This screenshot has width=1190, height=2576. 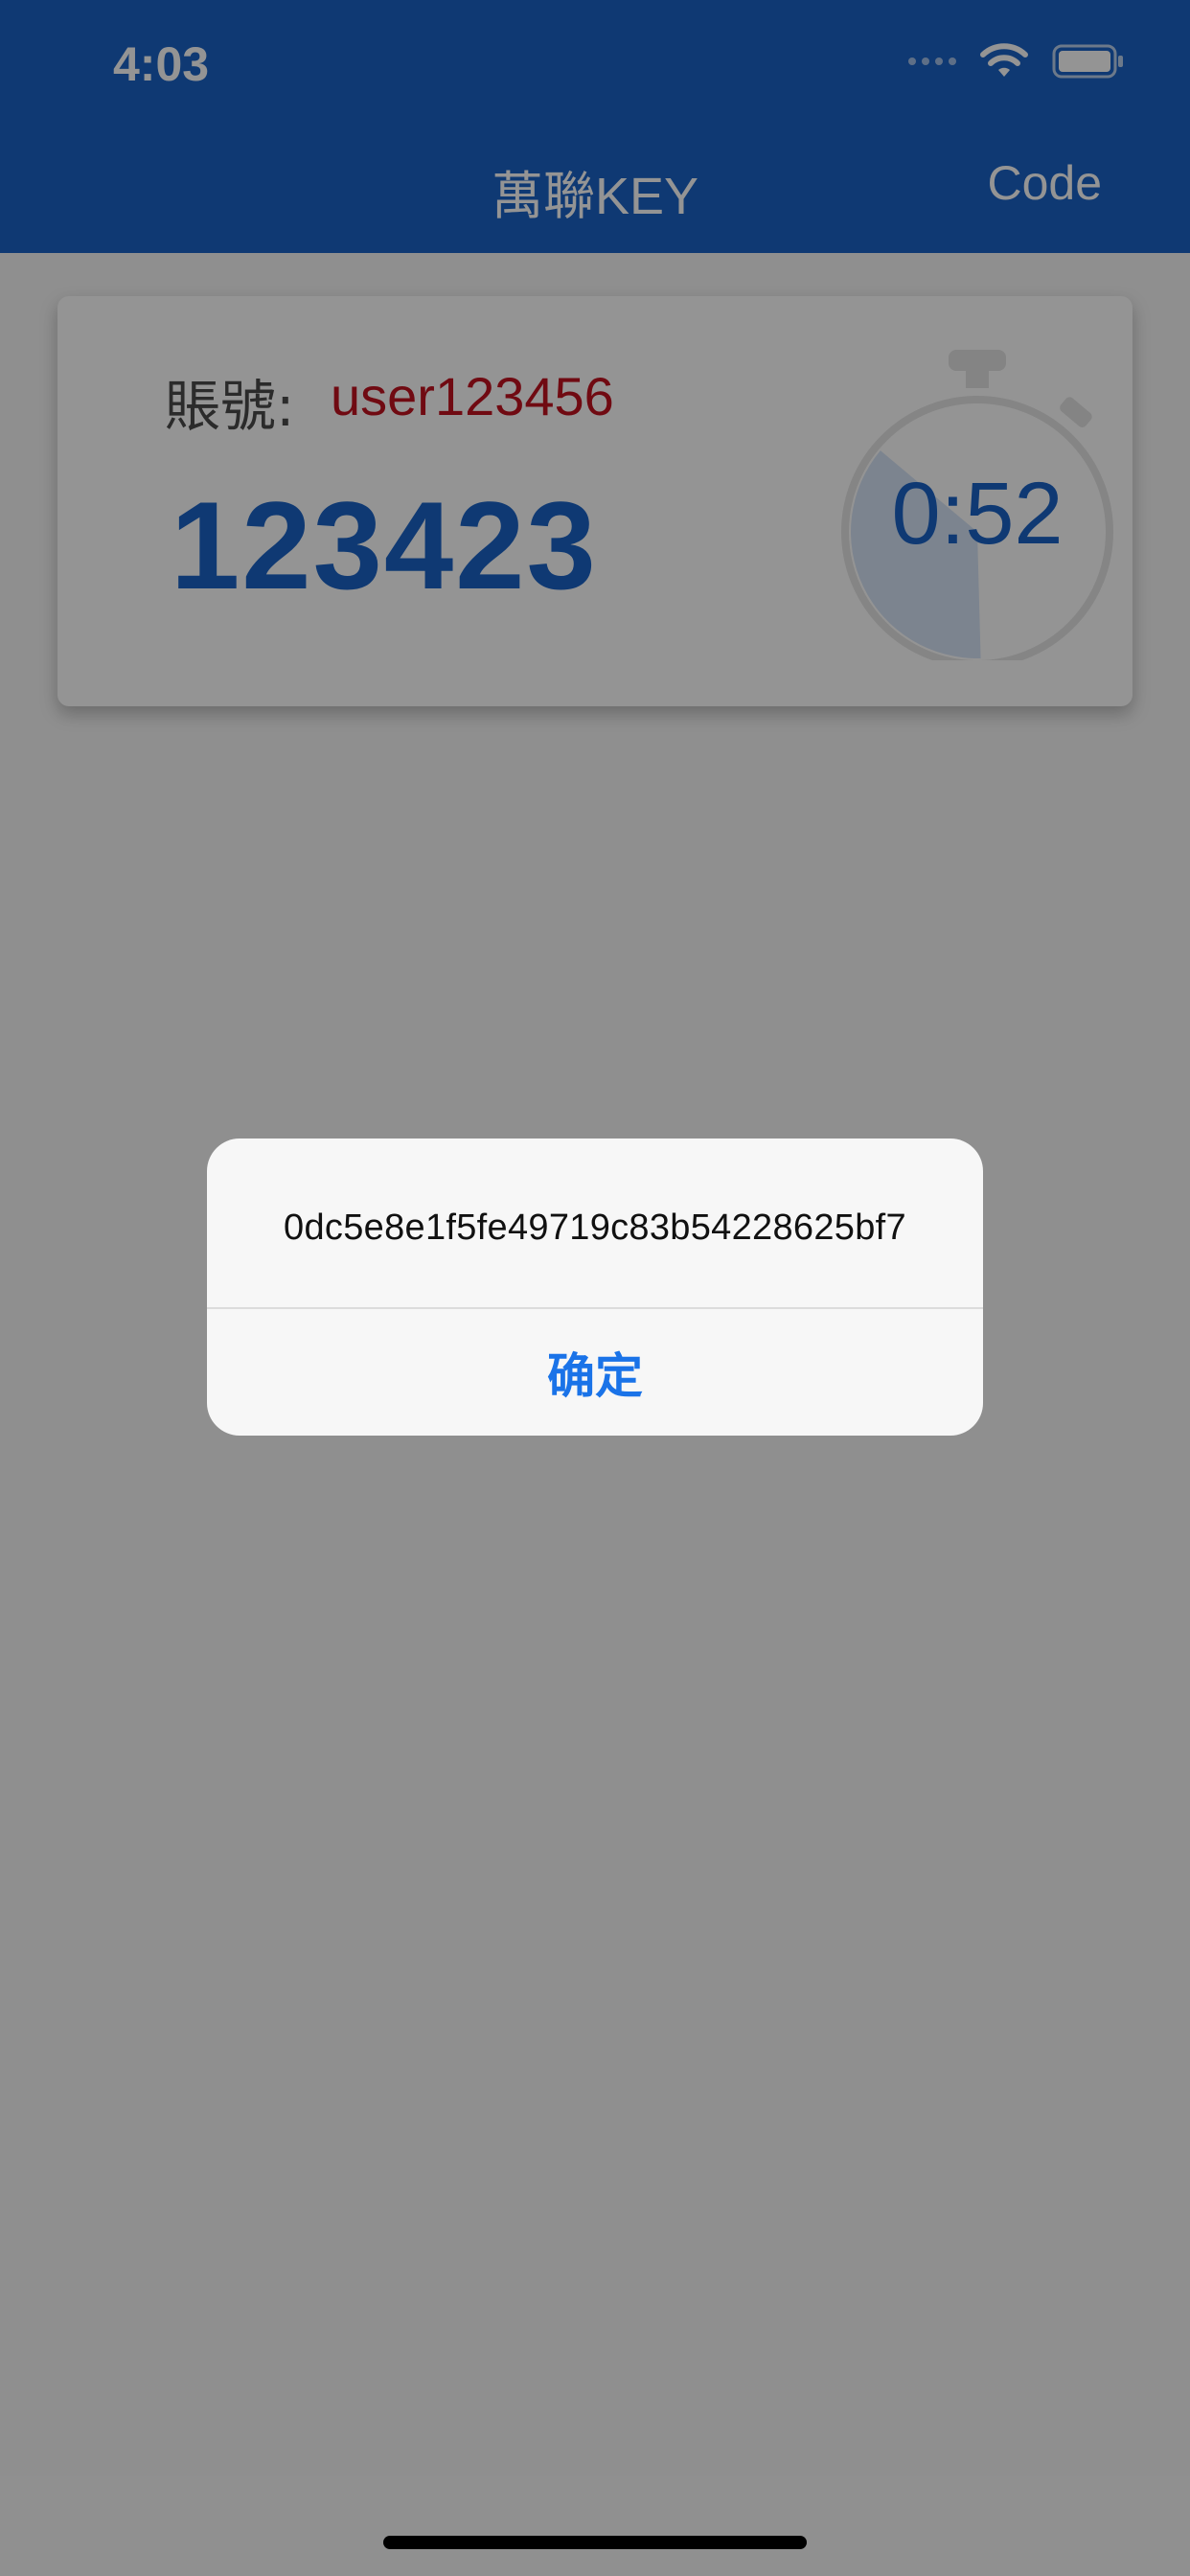 What do you see at coordinates (595, 1372) in the screenshot?
I see `confirm-button: 确定` at bounding box center [595, 1372].